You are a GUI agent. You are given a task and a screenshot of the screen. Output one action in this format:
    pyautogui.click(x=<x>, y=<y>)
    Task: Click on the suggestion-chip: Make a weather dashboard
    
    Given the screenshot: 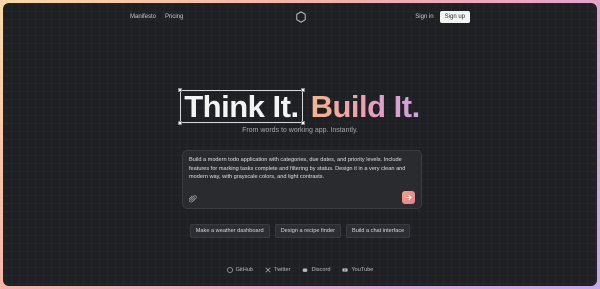 What is the action you would take?
    pyautogui.click(x=229, y=231)
    